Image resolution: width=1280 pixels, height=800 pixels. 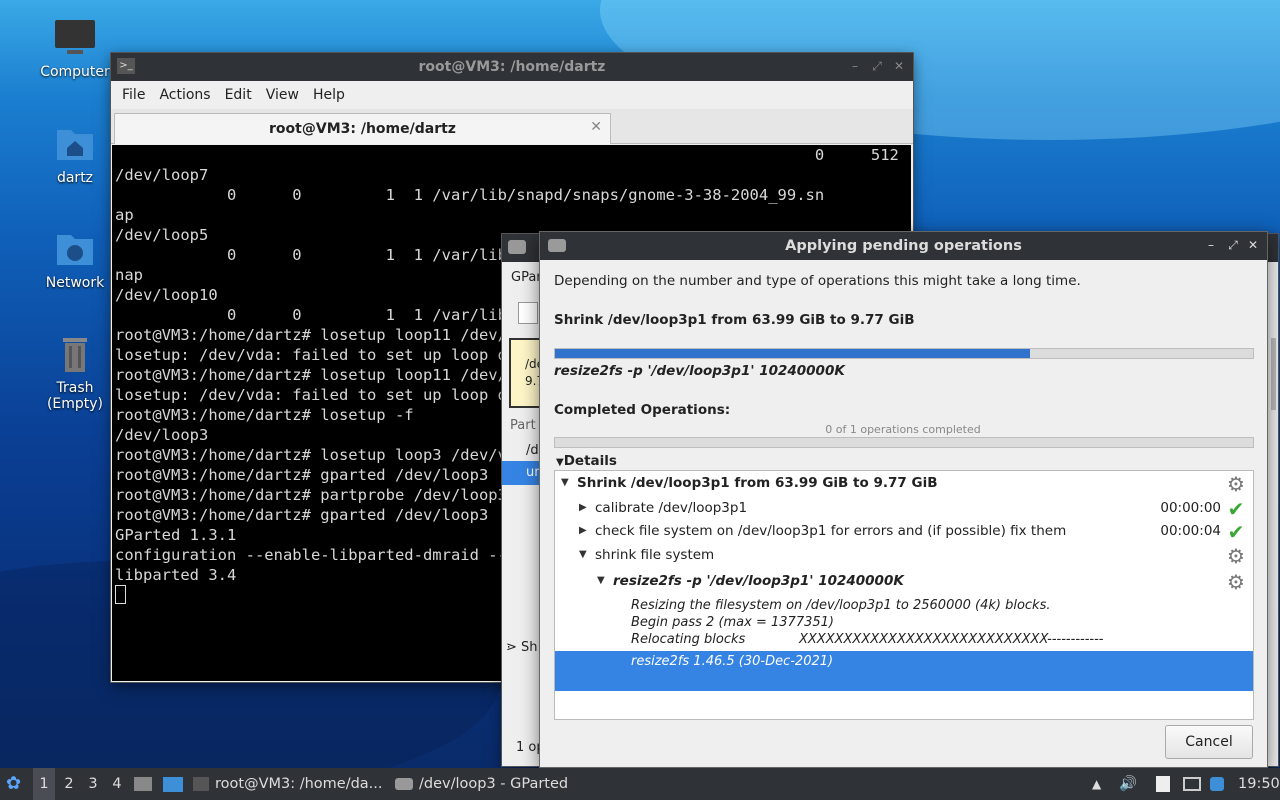 What do you see at coordinates (732, 622) in the screenshot?
I see `command-output: Begin pass 2 (max = 1377351)` at bounding box center [732, 622].